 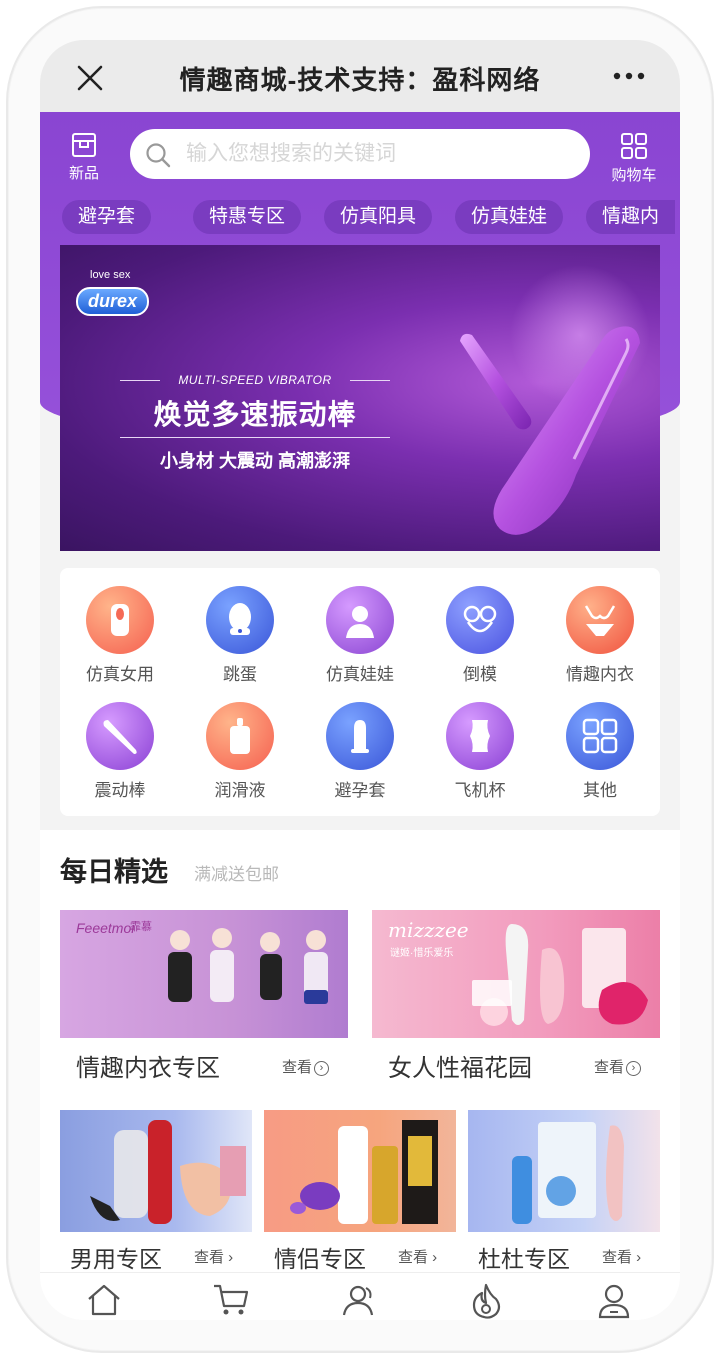 I want to click on category-chips: 避孕套 特惠专区 仿真阳具 仿真娃娃 情趣内, so click(x=360, y=218).